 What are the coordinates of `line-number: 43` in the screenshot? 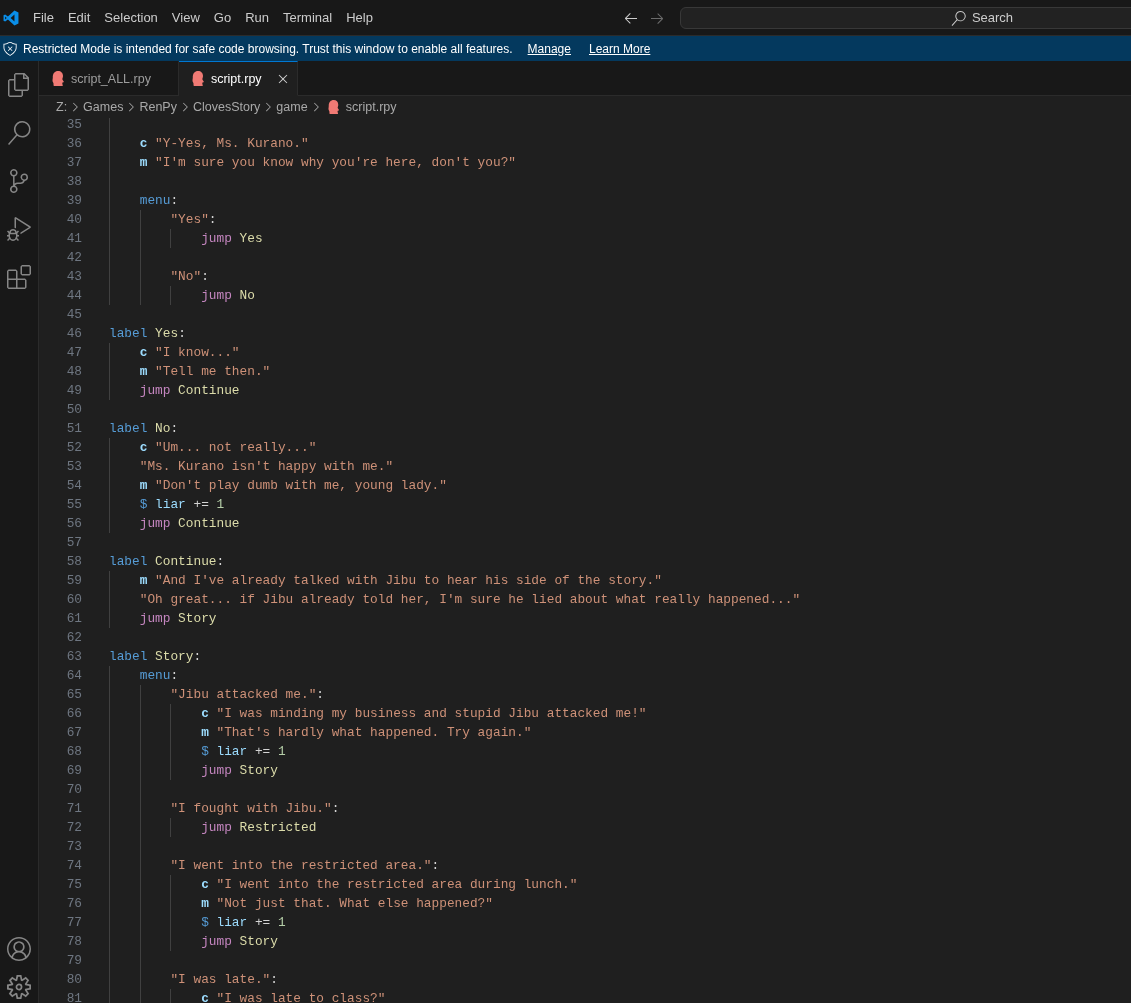 It's located at (73, 277).